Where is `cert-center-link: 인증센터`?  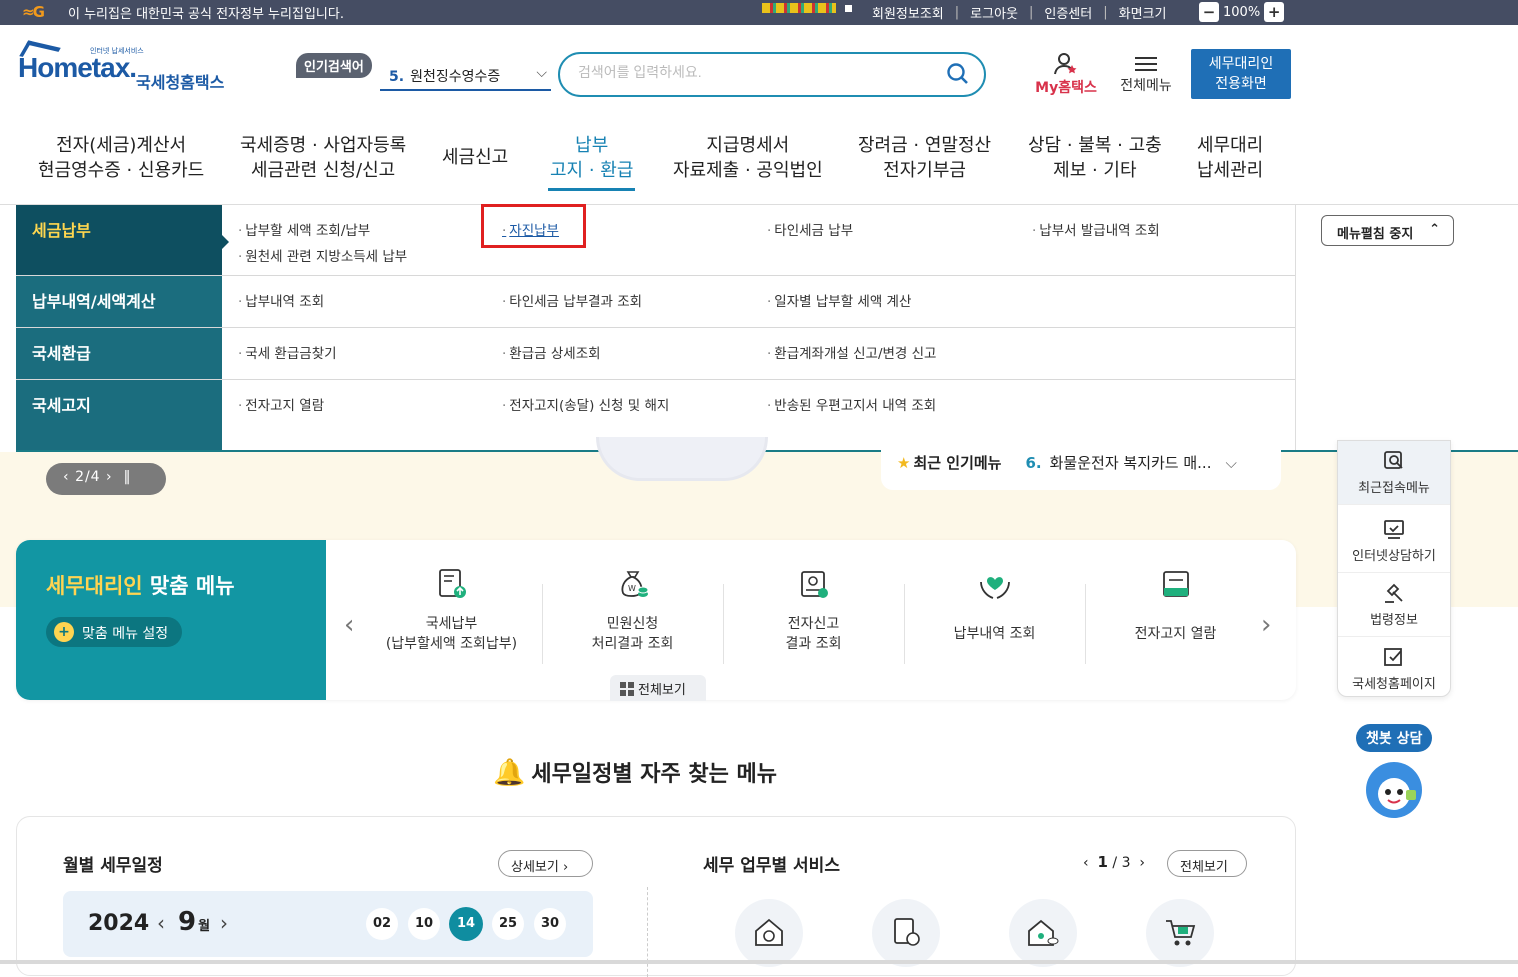
cert-center-link: 인증센터 is located at coordinates (1068, 12).